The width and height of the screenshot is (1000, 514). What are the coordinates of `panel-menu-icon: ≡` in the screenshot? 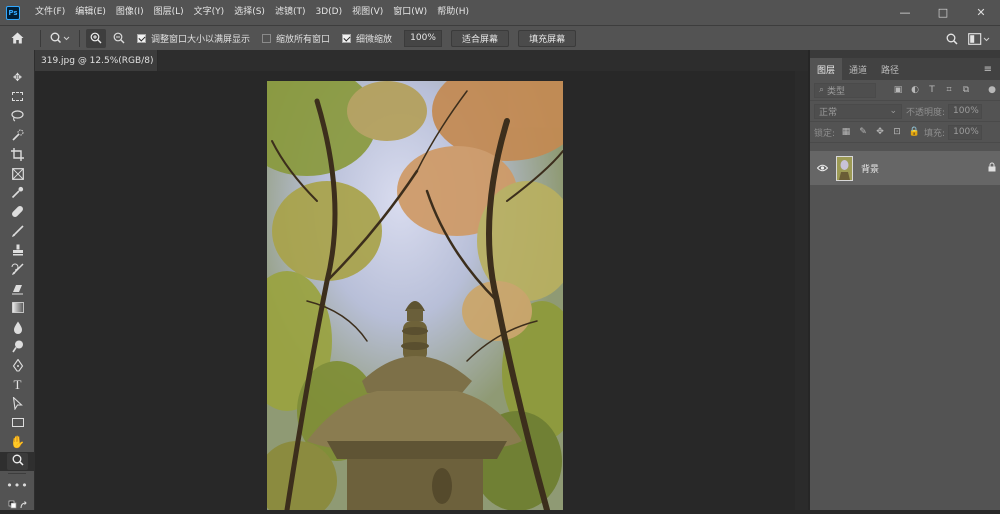 It's located at (988, 69).